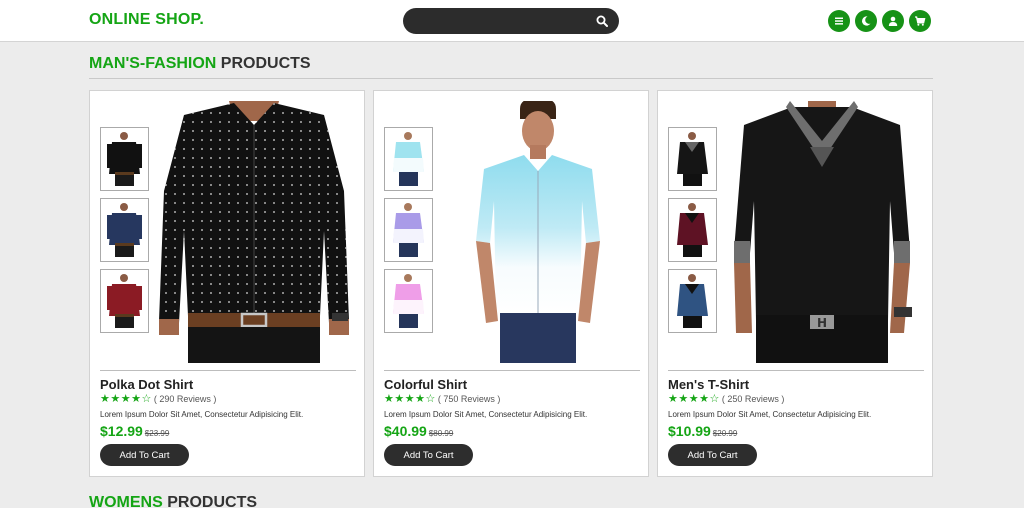 The image size is (1024, 508). I want to click on thumbnail-black-tshirt, so click(692, 159).